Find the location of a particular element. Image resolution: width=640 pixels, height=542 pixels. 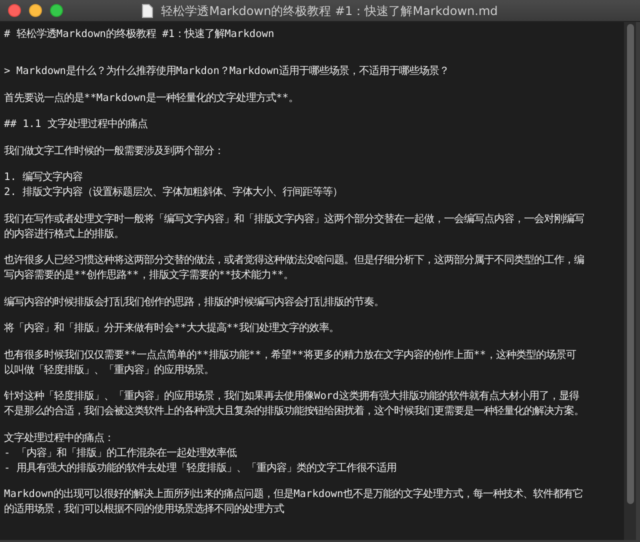

text-line: 不是那么的合适，我们会被这类软件上的各种强大且复杂的排版功能按钮给困扰着，这个时候我们更需要是一种轻量化的解决方案。 is located at coordinates (294, 411).